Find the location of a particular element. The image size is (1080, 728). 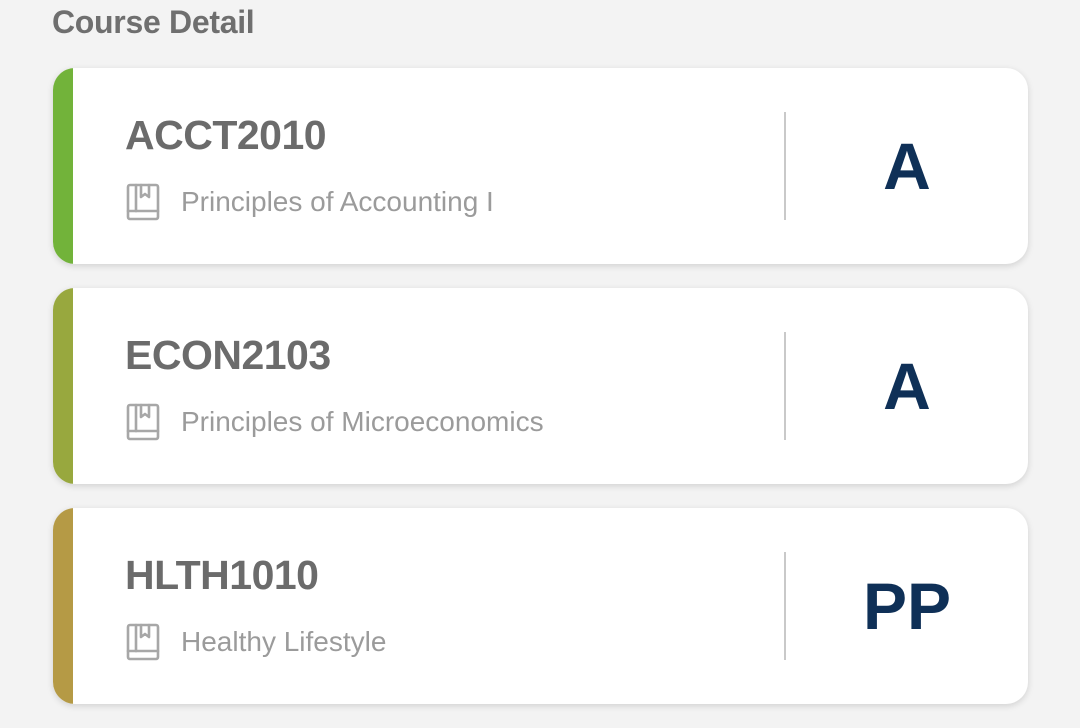

course-name: Healthy Lifestyle is located at coordinates (284, 641).